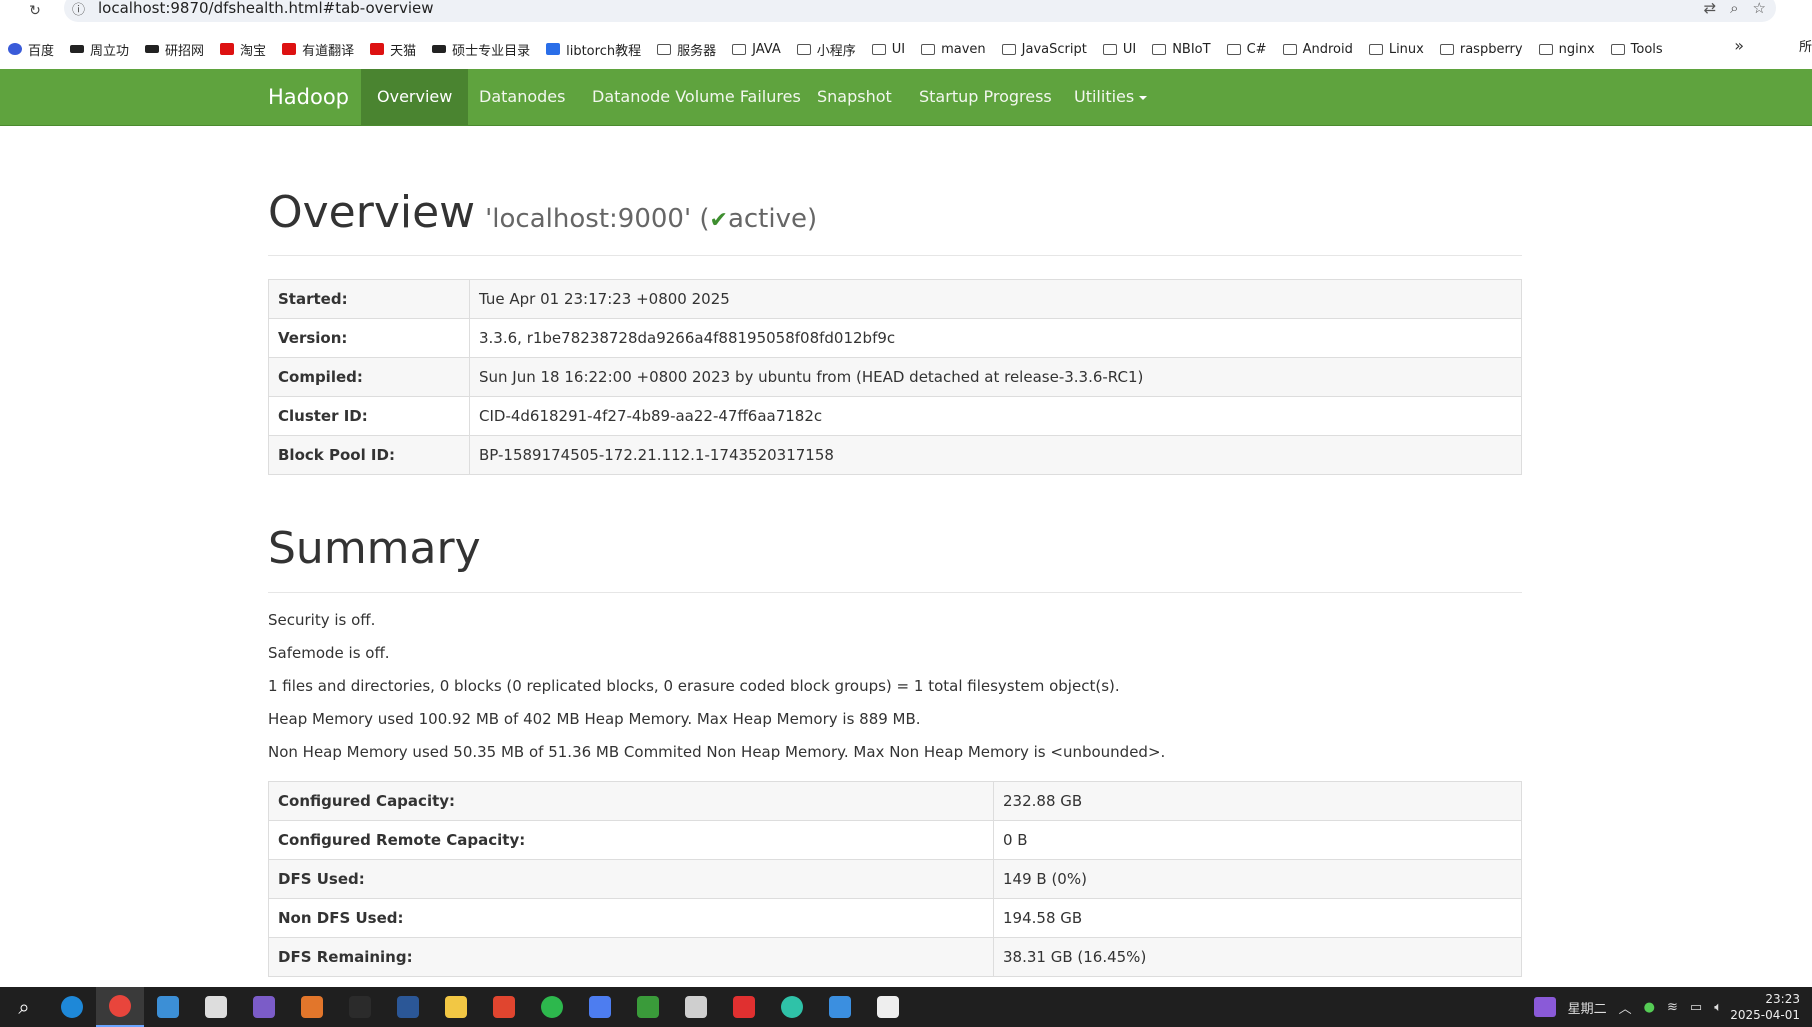 This screenshot has width=1812, height=1027. I want to click on bookmark-item: 研招网, so click(174, 49).